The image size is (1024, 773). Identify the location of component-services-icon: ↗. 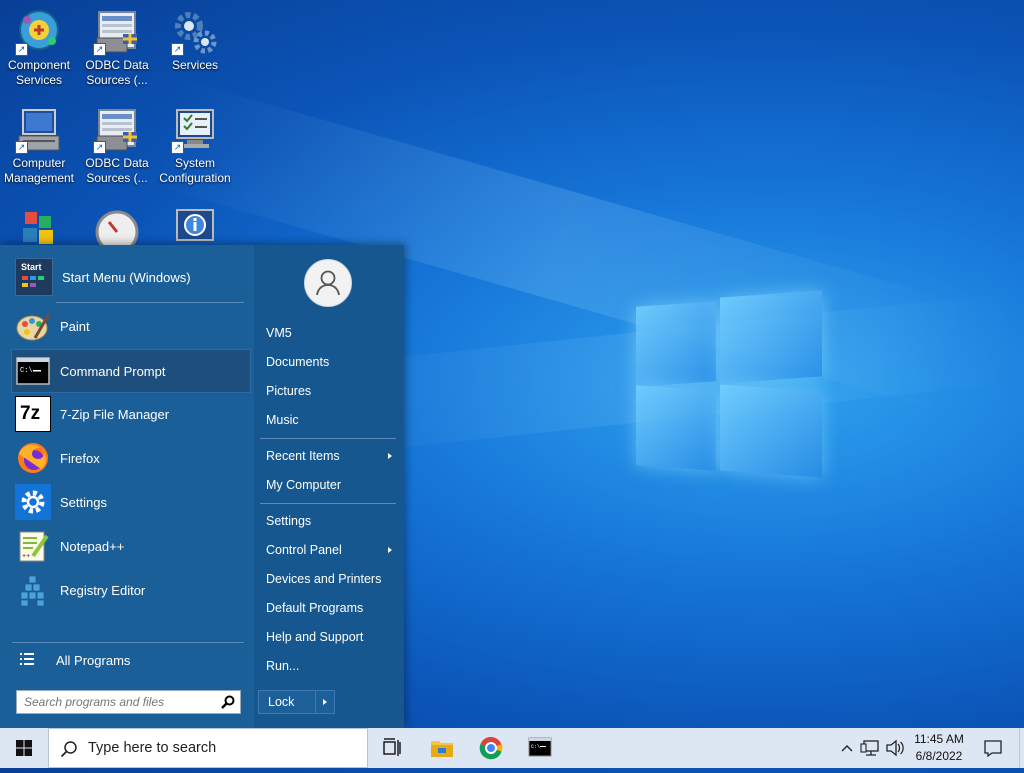
(39, 32).